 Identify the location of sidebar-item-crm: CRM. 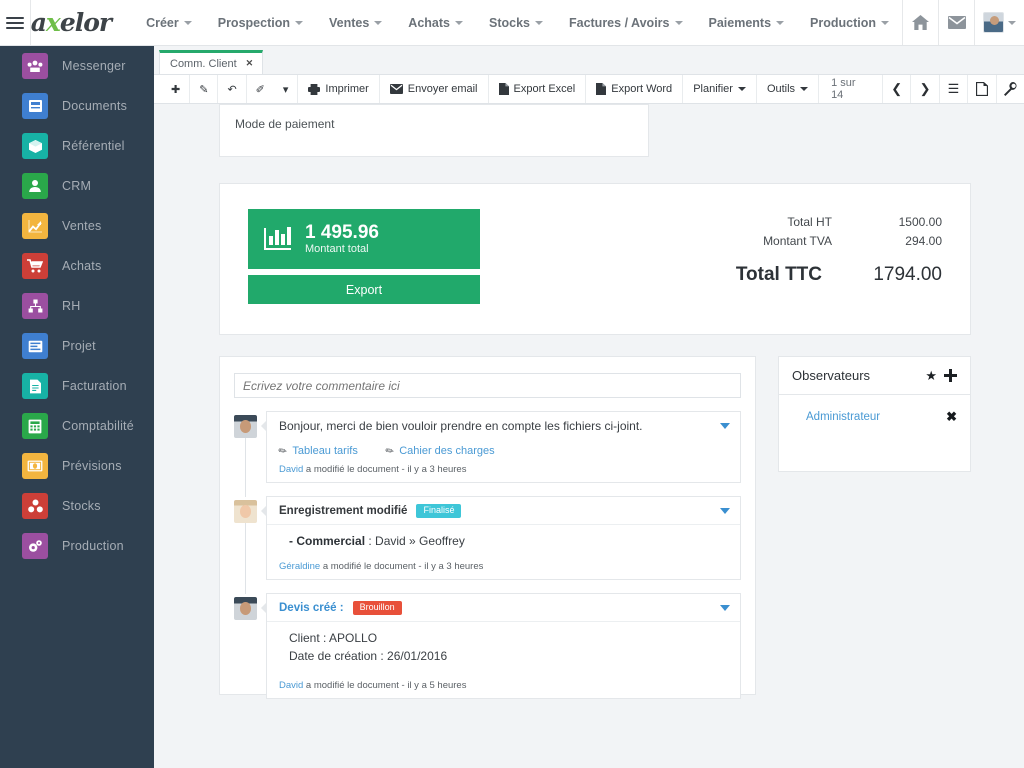
(77, 186).